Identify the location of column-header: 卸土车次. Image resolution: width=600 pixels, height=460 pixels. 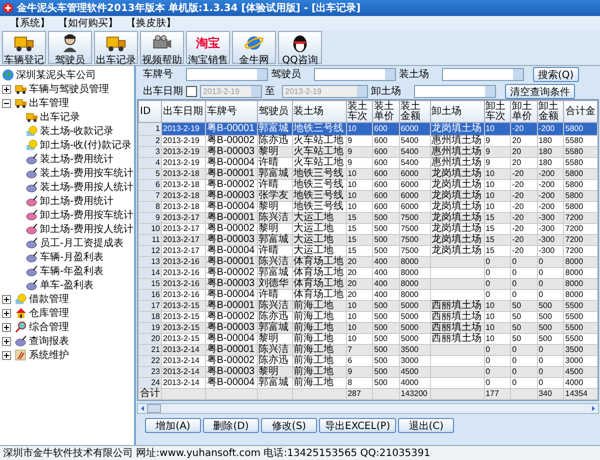
(497, 111).